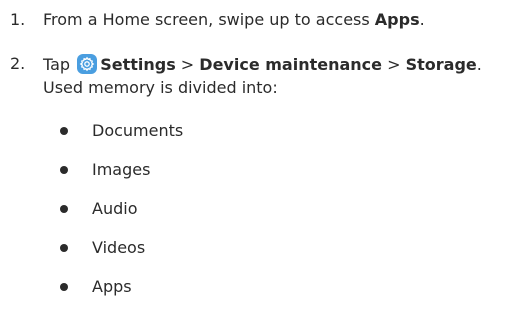 This screenshot has width=512, height=320. Describe the element at coordinates (121, 169) in the screenshot. I see `list-item: Images` at that location.